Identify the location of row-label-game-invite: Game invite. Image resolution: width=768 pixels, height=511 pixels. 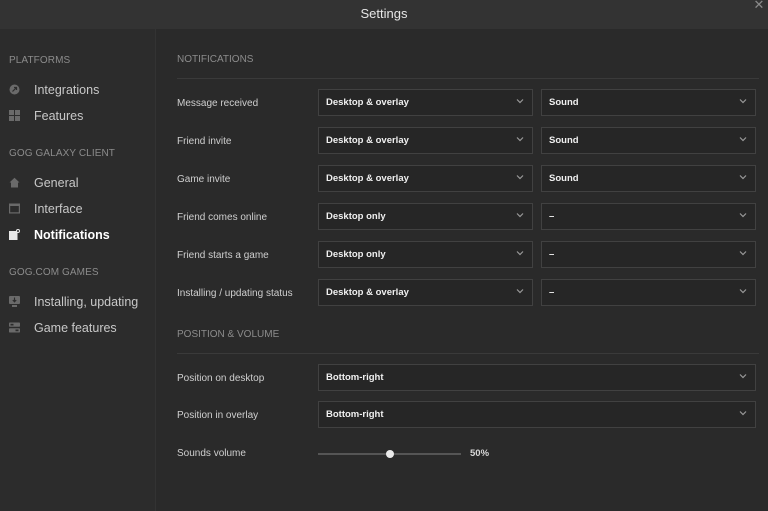
(204, 179).